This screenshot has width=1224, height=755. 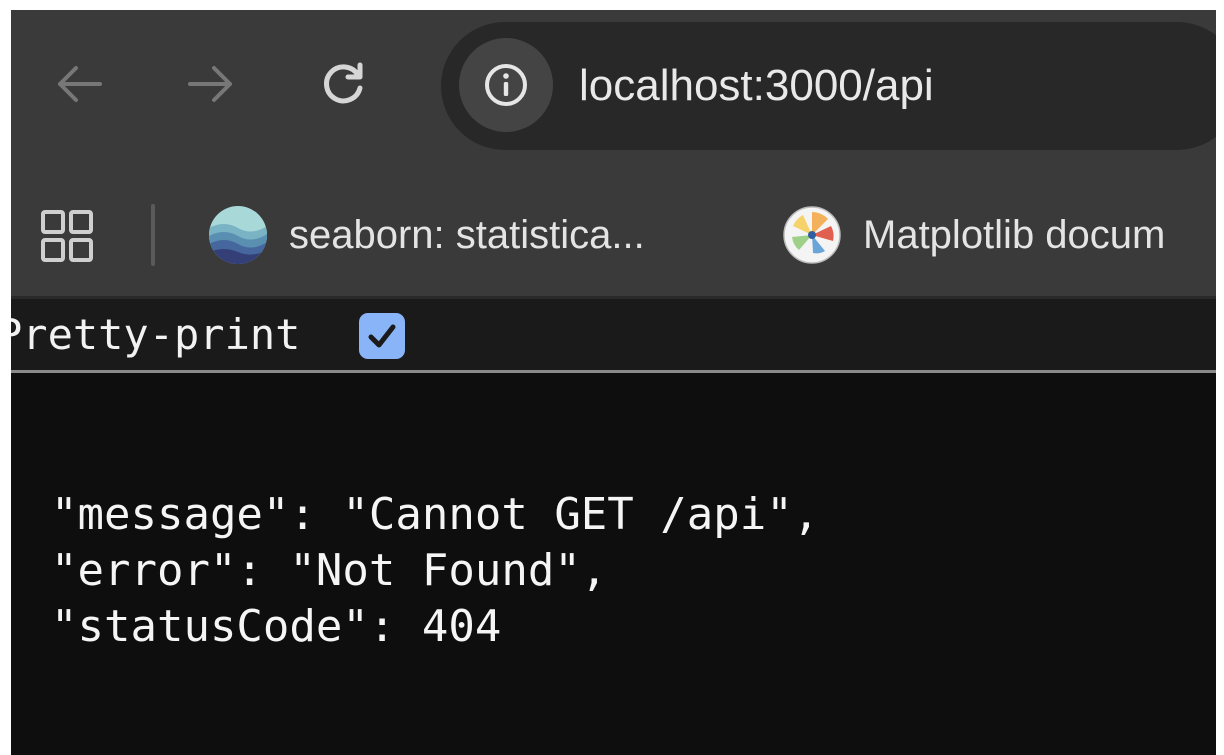 What do you see at coordinates (13, 446) in the screenshot?
I see `open-brace: {` at bounding box center [13, 446].